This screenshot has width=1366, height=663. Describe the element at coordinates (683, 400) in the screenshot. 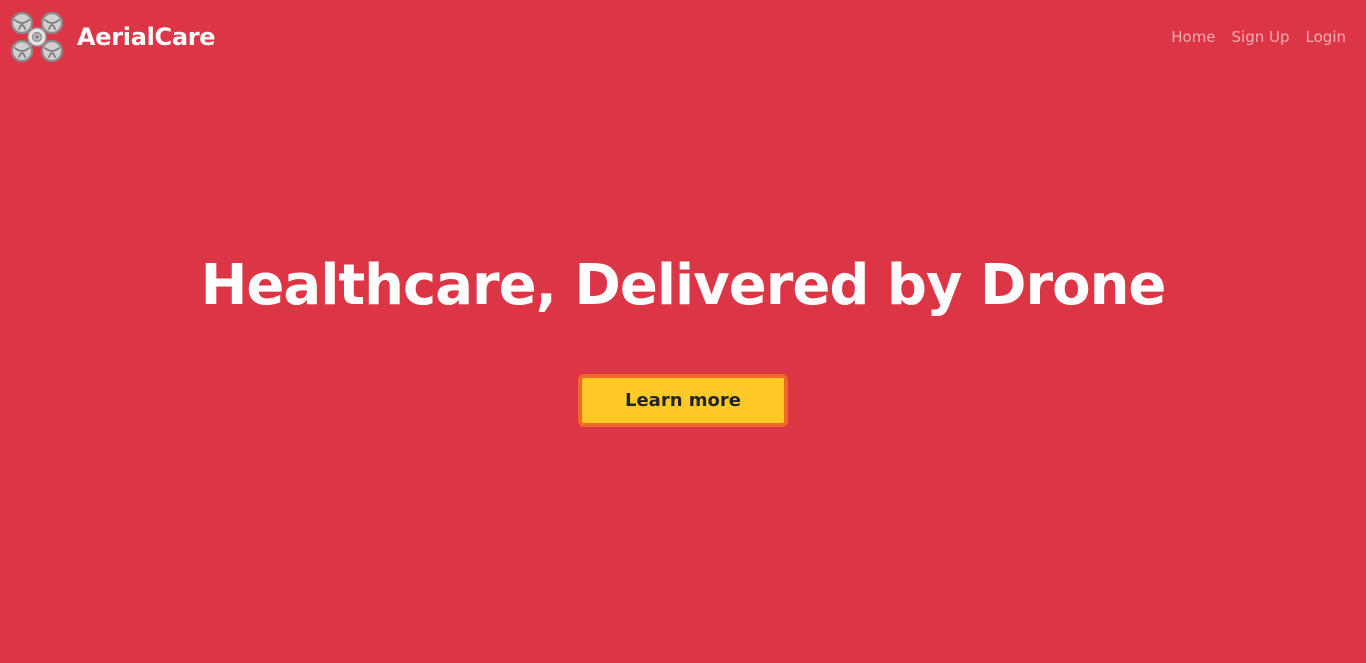

I see `learn-more-button: Learn more` at that location.